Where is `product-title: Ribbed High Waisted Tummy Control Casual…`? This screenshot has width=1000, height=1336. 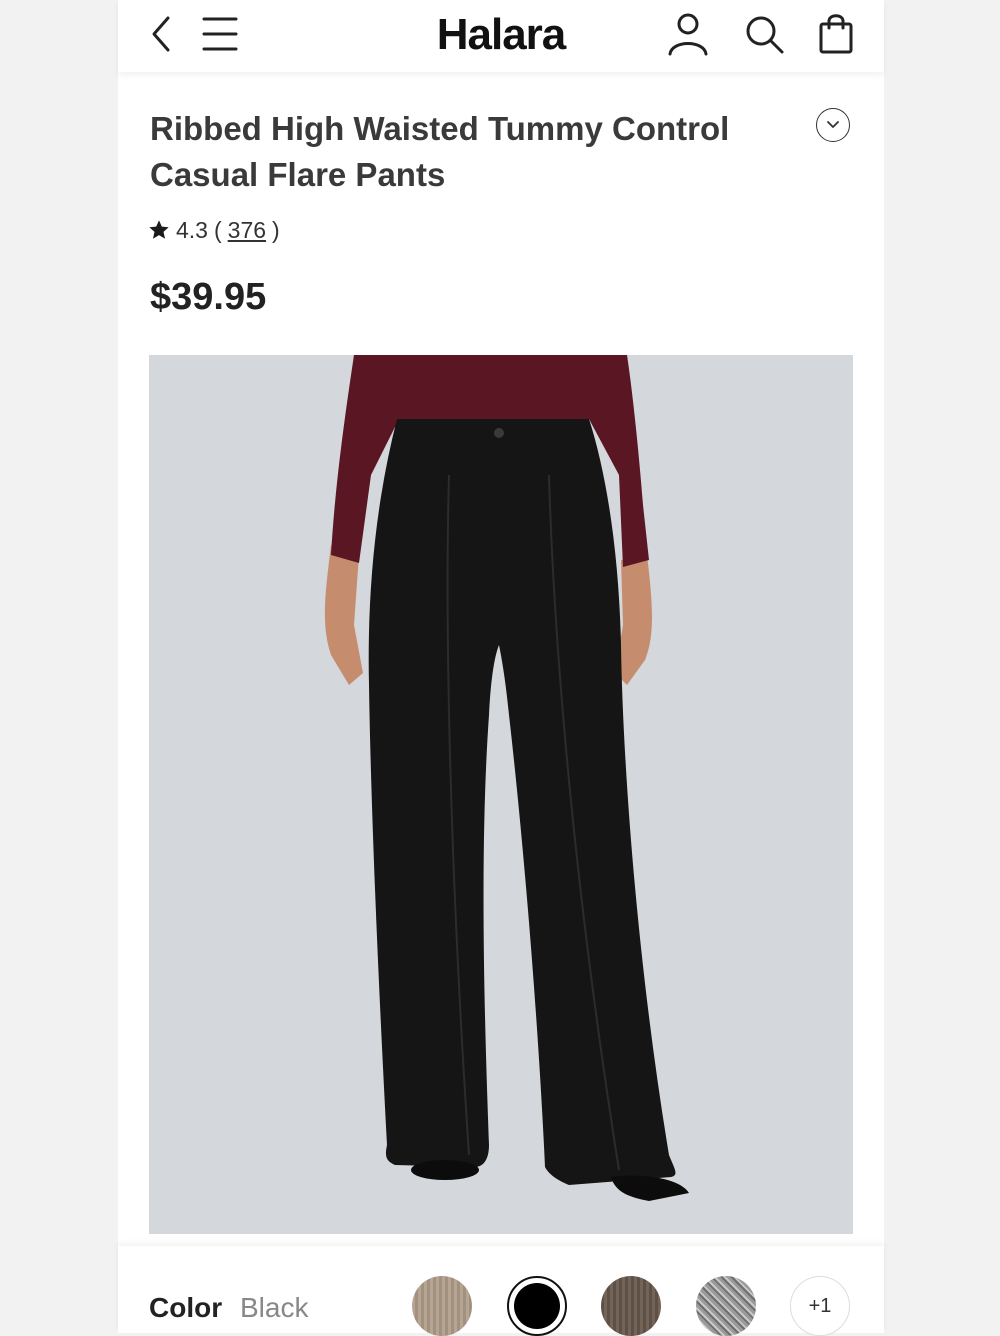 product-title: Ribbed High Waisted Tummy Control Casual… is located at coordinates (470, 152).